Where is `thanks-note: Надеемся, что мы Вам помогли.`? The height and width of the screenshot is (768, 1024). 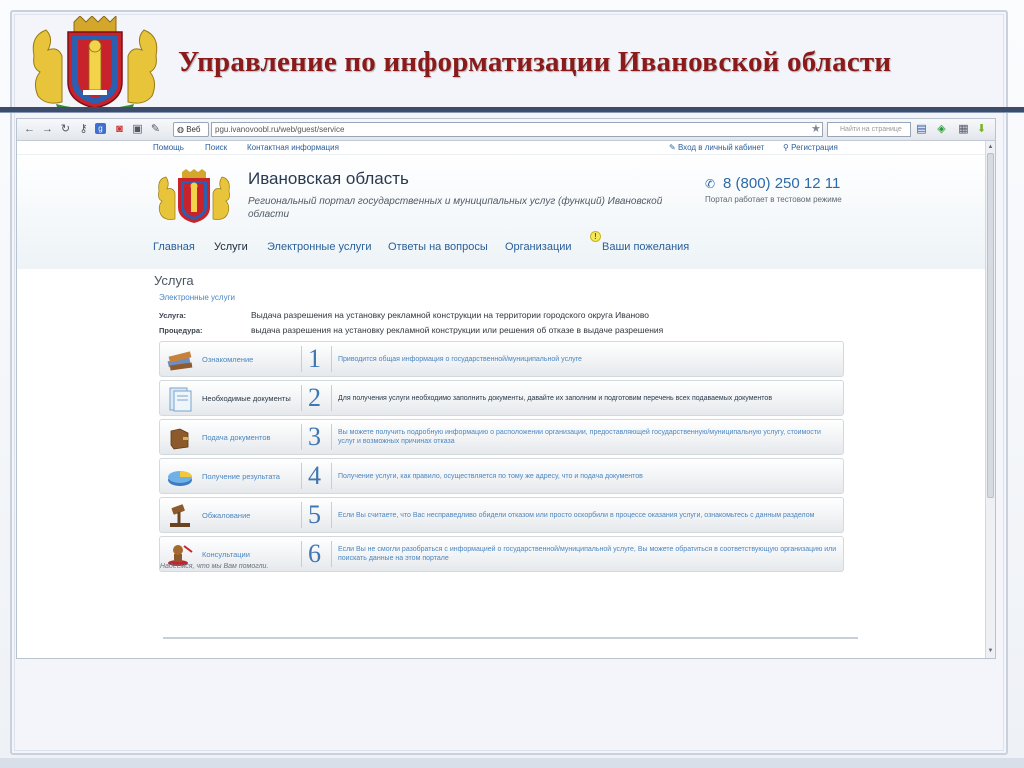 thanks-note: Надеемся, что мы Вам помогли. is located at coordinates (214, 566).